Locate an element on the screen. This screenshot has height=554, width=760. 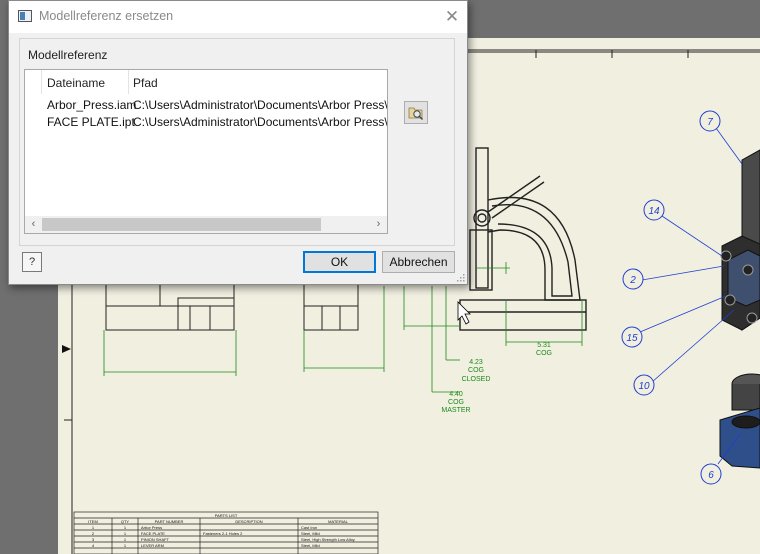
cancel-button: Abbrechen is located at coordinates (418, 262).